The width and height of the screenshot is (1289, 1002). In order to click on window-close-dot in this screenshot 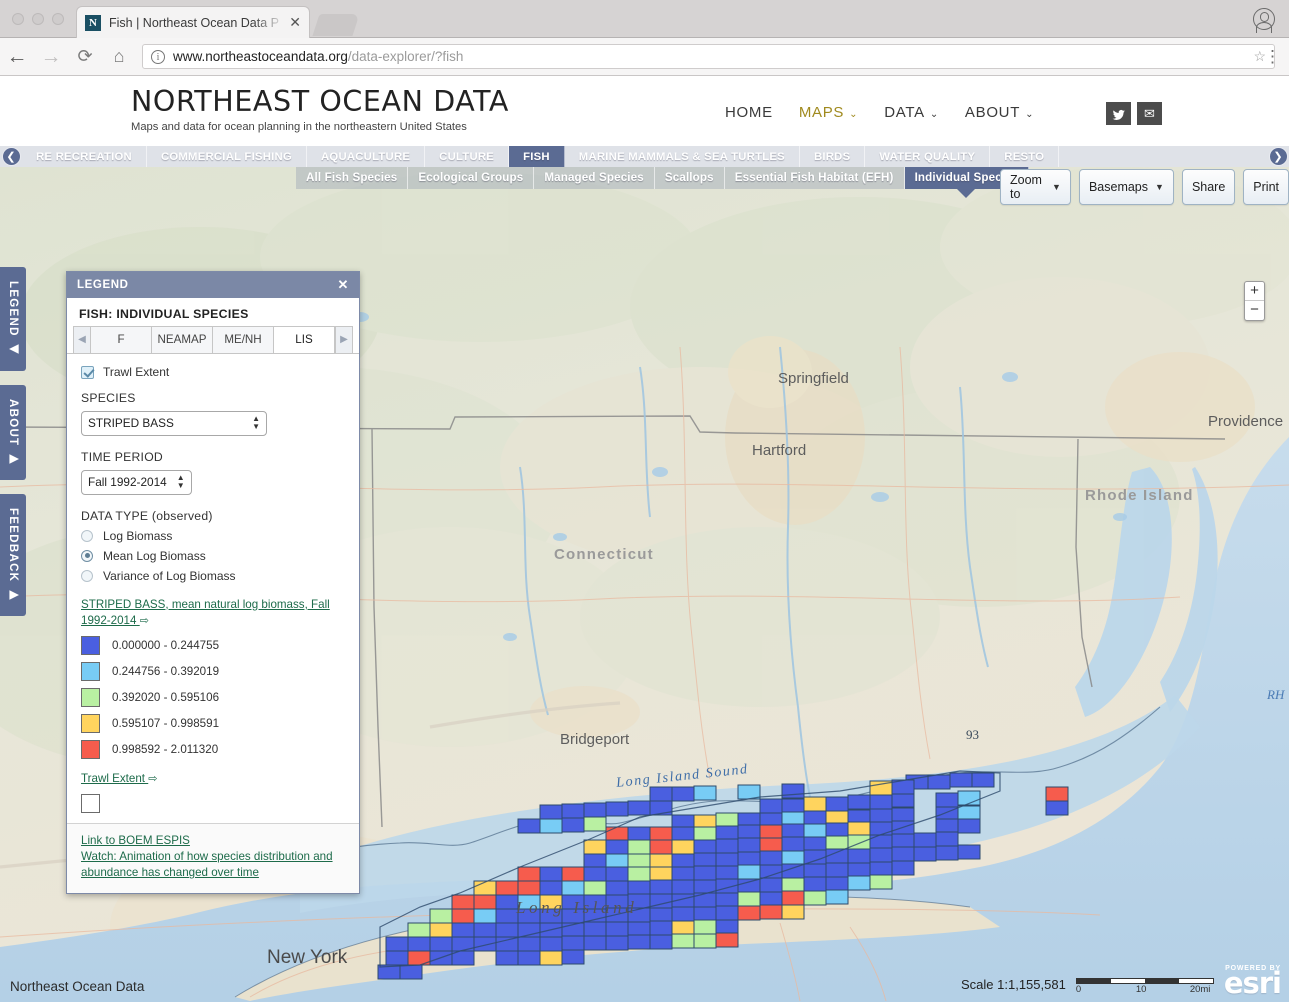, I will do `click(18, 19)`.